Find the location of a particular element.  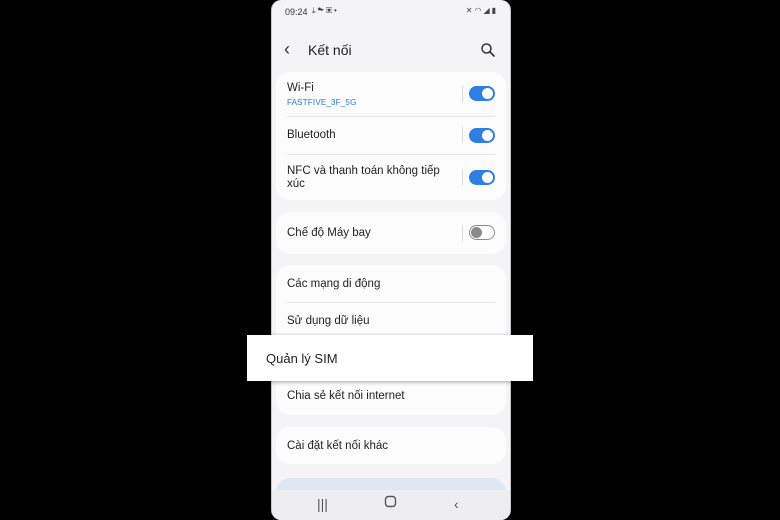

hotspot-label: Chia sẻ kết nối internet is located at coordinates (346, 396).